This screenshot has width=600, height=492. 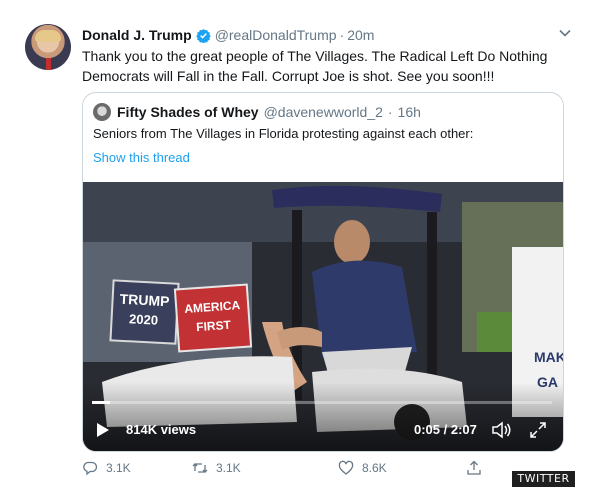 I want to click on retweet-count: 3.1K, so click(x=228, y=468).